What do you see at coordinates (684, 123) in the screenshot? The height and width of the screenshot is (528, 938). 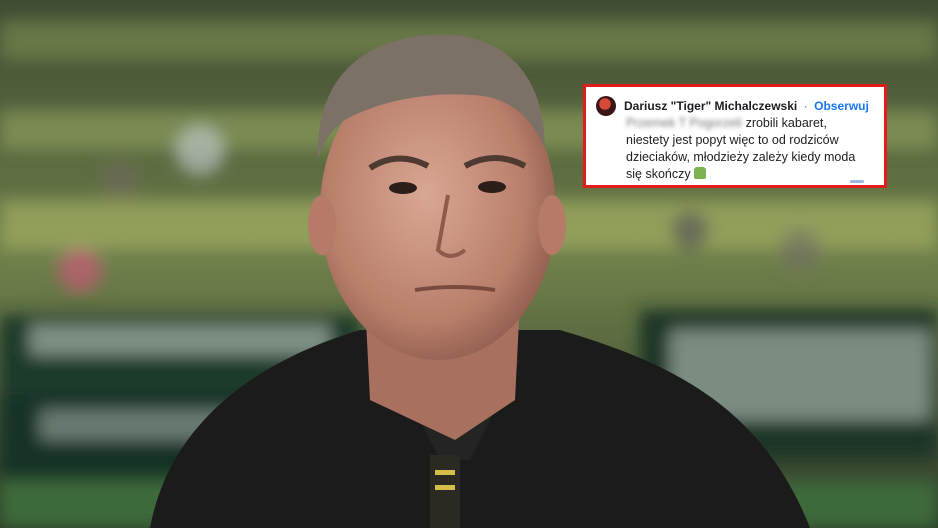 I see `blurred-username: Przemek T Pogorzeli` at bounding box center [684, 123].